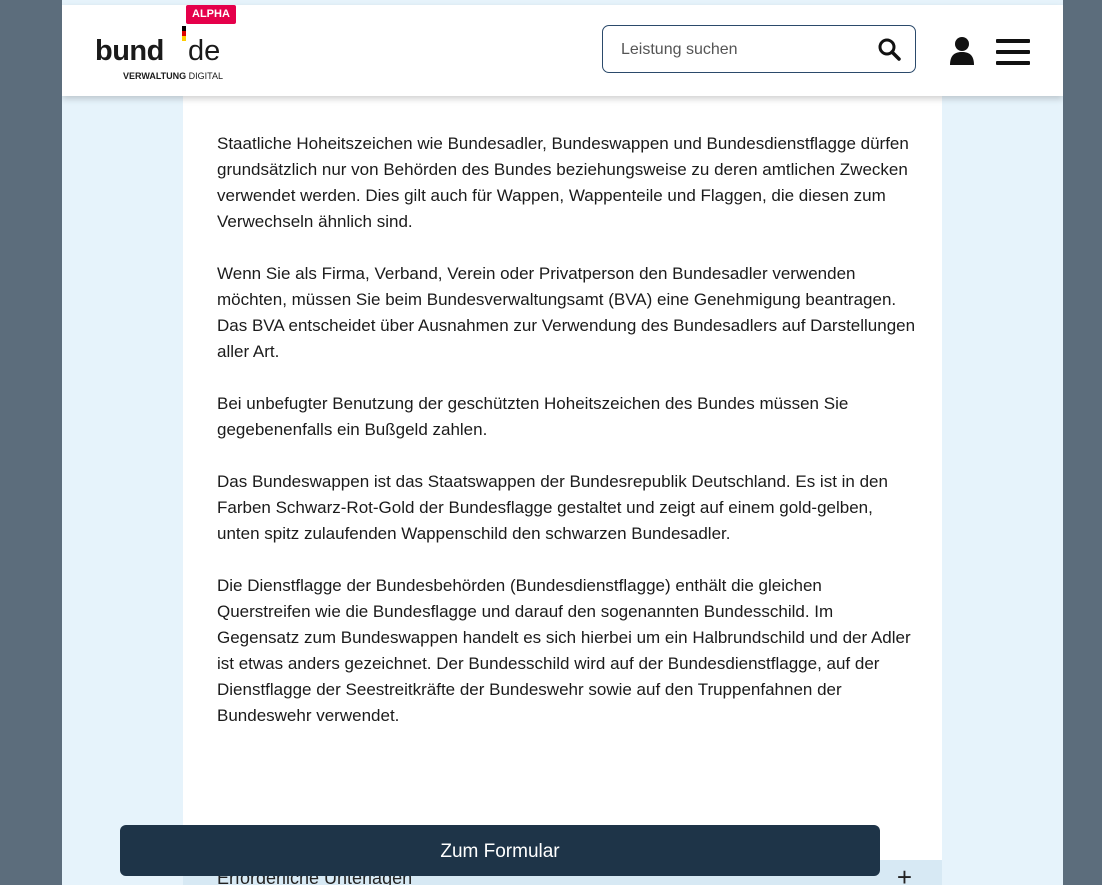  What do you see at coordinates (1013, 52) in the screenshot?
I see `hamburger-menu-icon` at bounding box center [1013, 52].